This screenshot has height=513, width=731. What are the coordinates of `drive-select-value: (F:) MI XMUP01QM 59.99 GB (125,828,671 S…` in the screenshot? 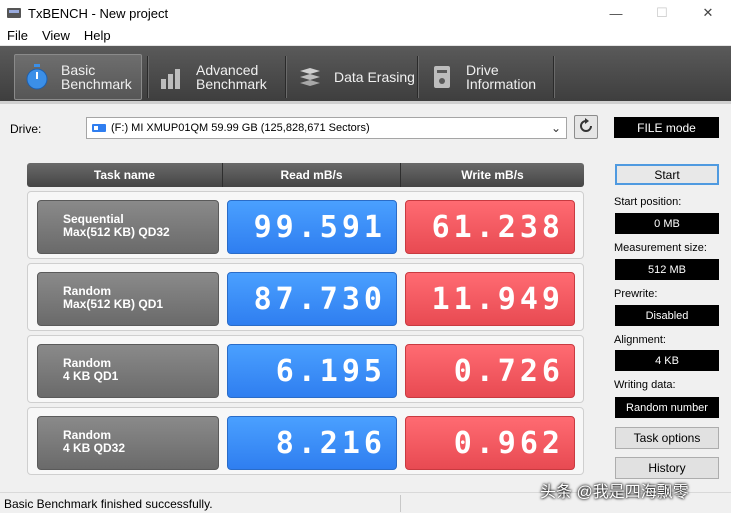 It's located at (240, 128).